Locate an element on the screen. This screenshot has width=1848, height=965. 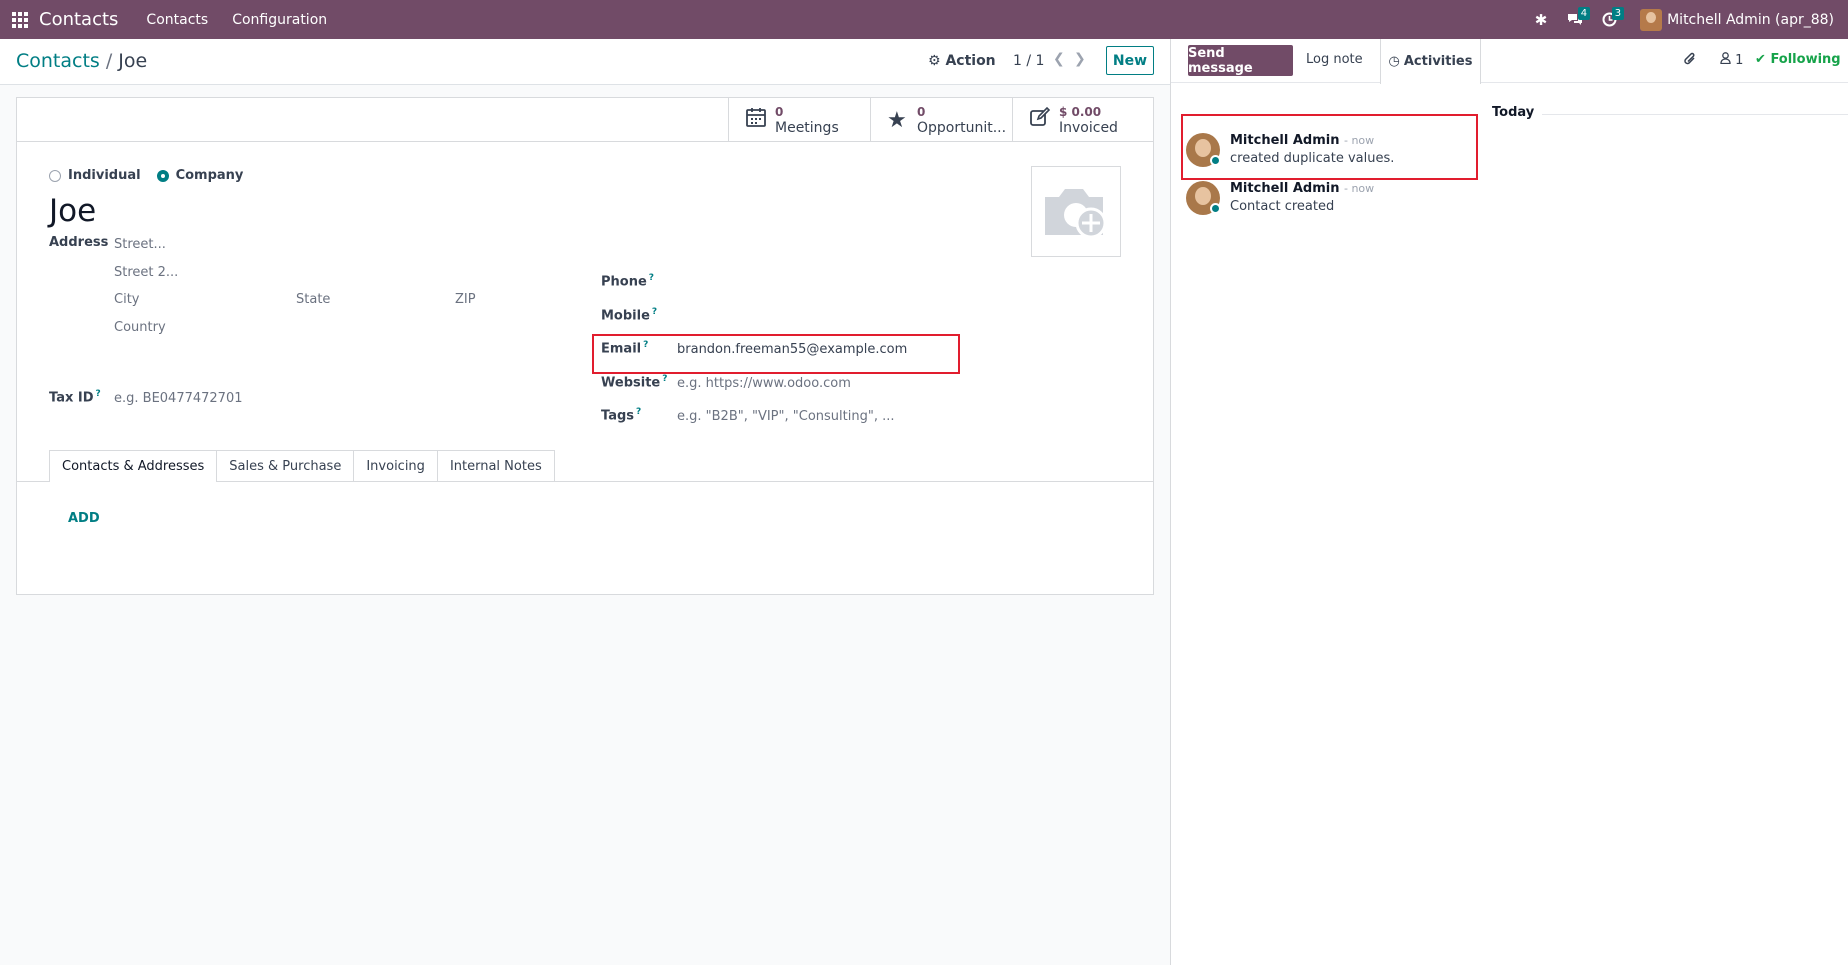
new-button: New is located at coordinates (1130, 60).